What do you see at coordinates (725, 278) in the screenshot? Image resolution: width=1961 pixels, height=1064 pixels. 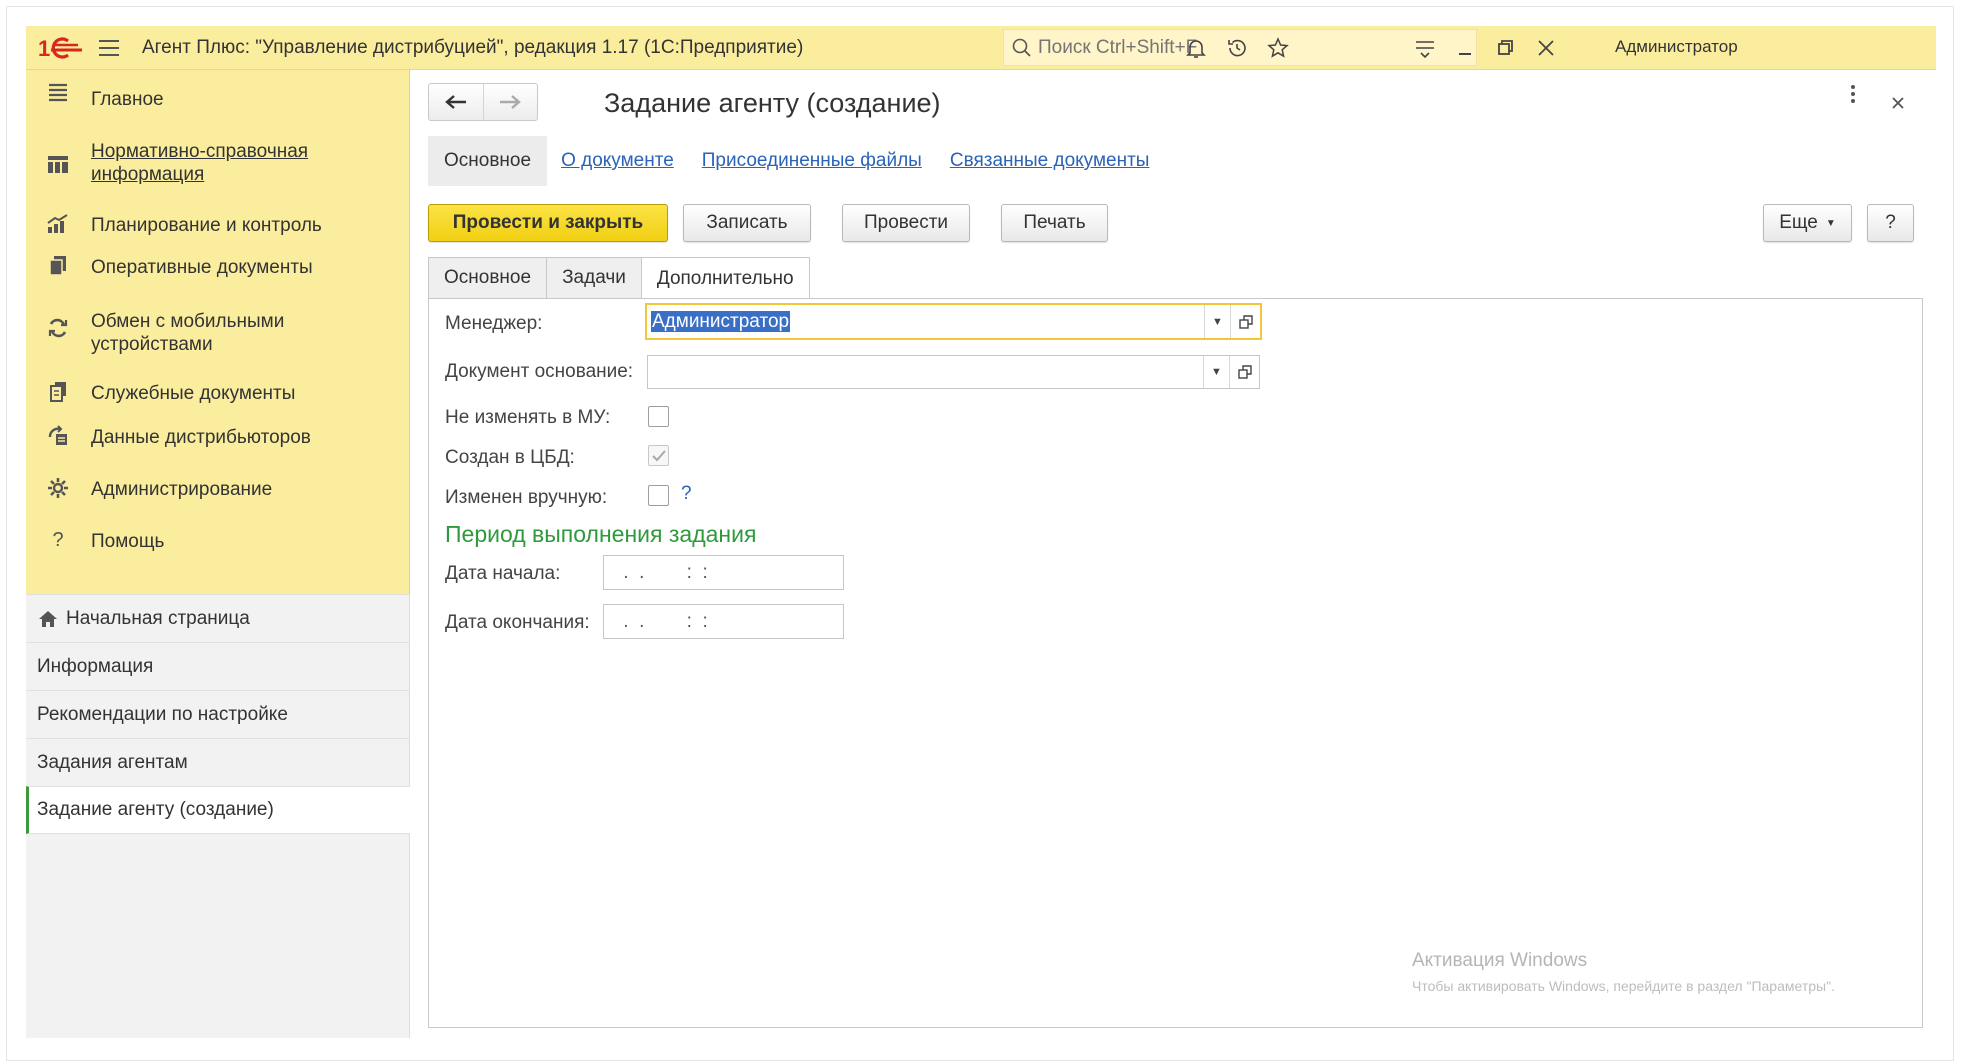 I see `tab-additional: Дополнительно` at bounding box center [725, 278].